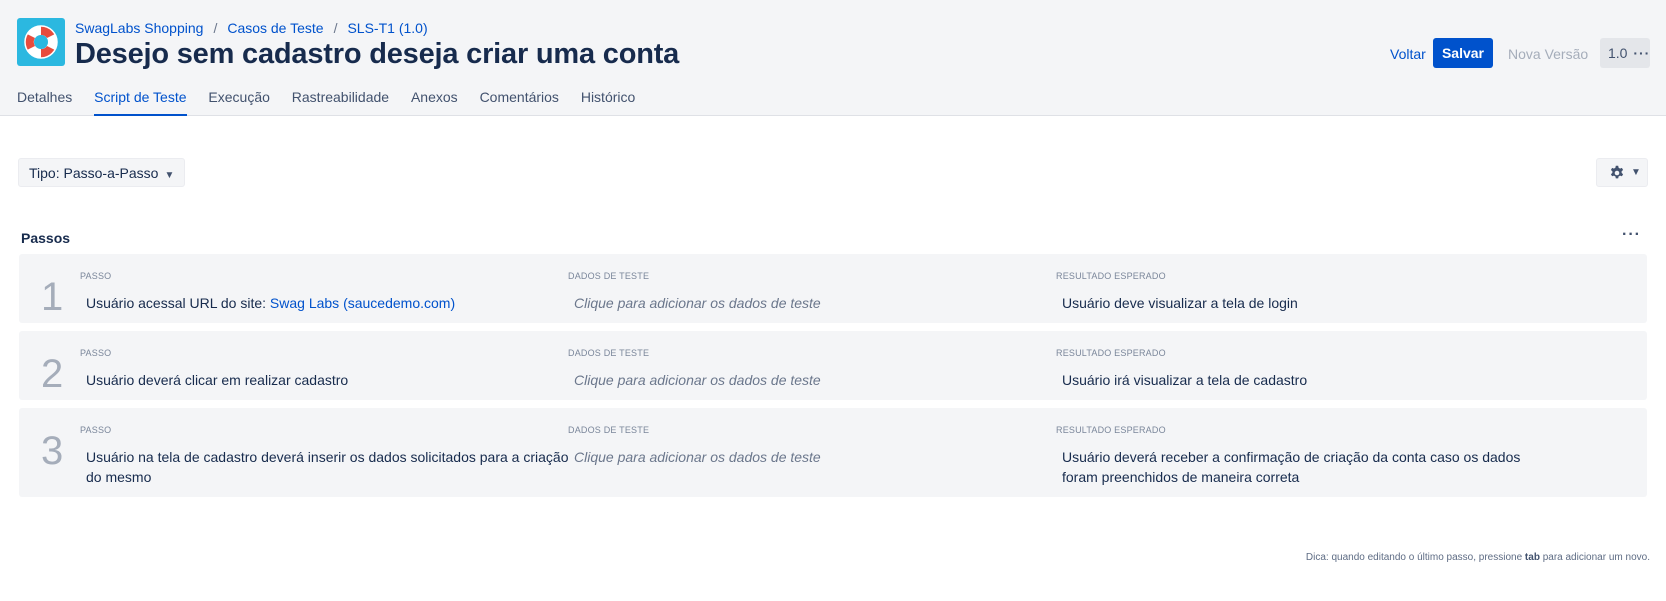 The image size is (1666, 601). I want to click on script-type-select: Tipo: Passo-a-Passo ▼, so click(102, 172).